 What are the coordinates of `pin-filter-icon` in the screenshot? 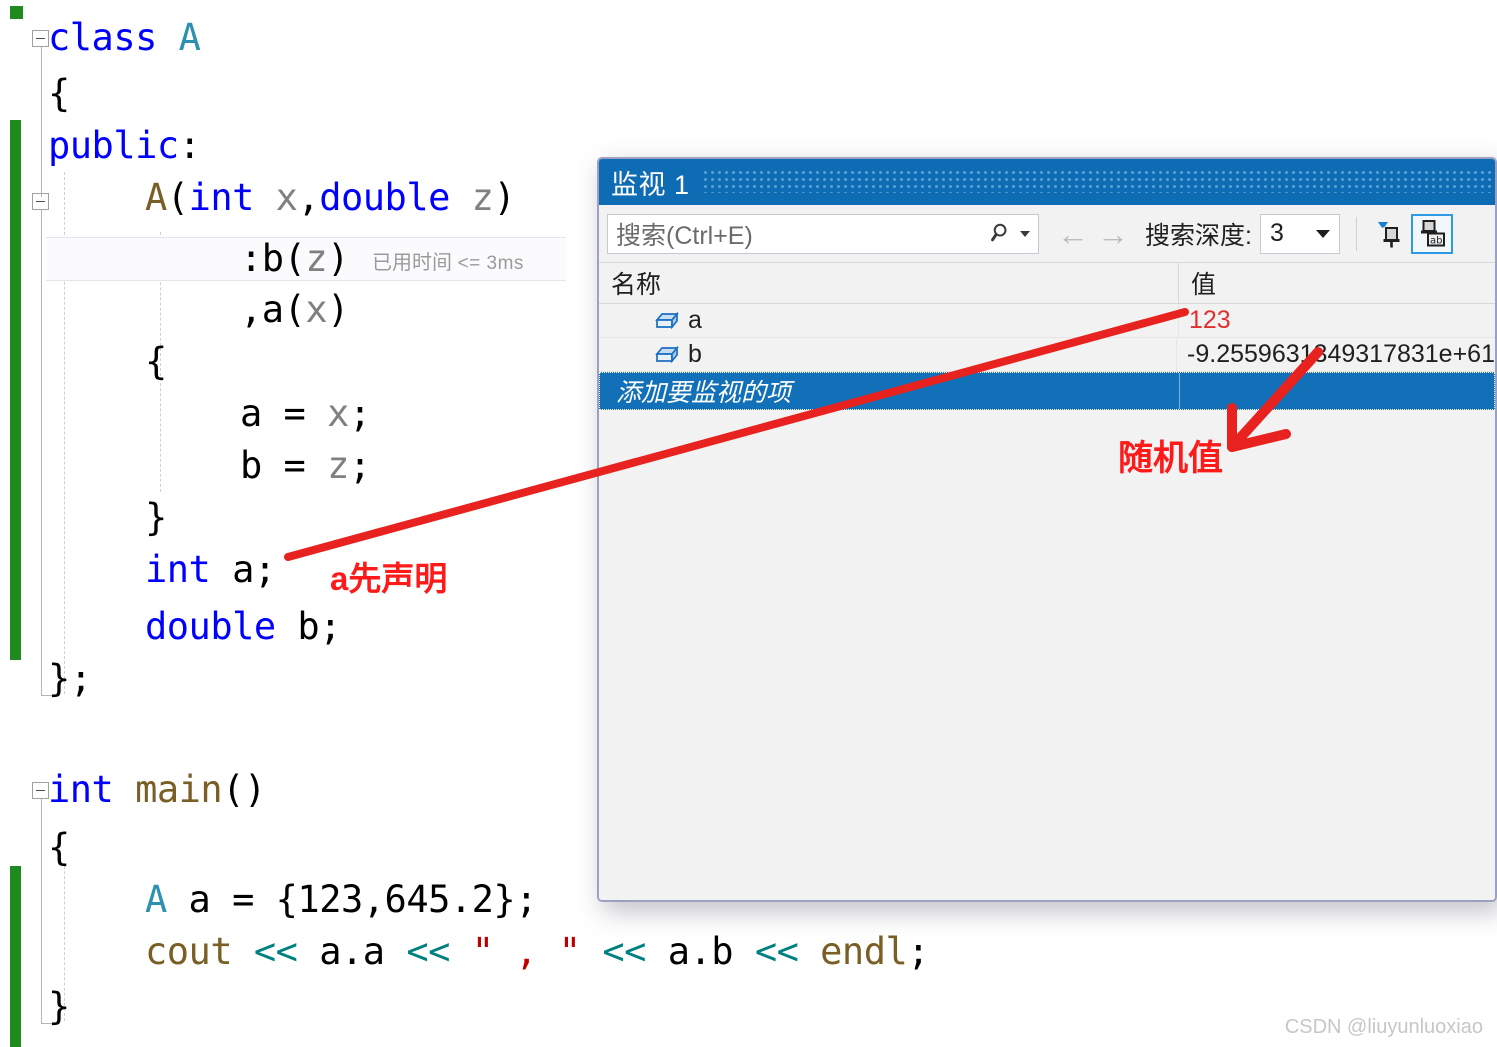 It's located at (1388, 234).